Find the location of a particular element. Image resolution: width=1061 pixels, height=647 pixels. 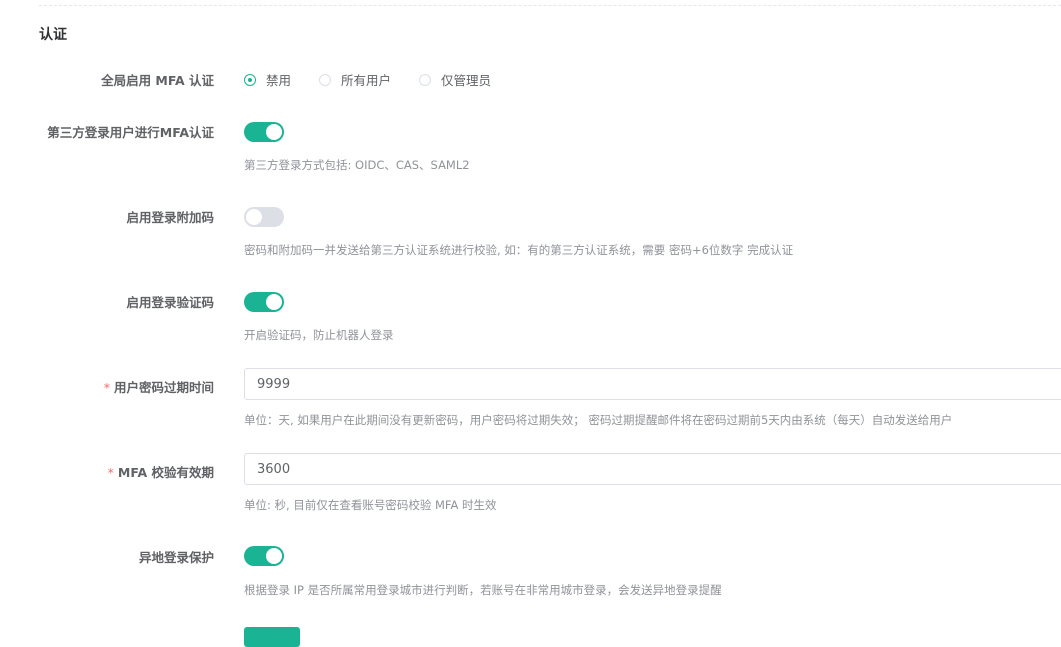

login-suffix-switch is located at coordinates (264, 217).